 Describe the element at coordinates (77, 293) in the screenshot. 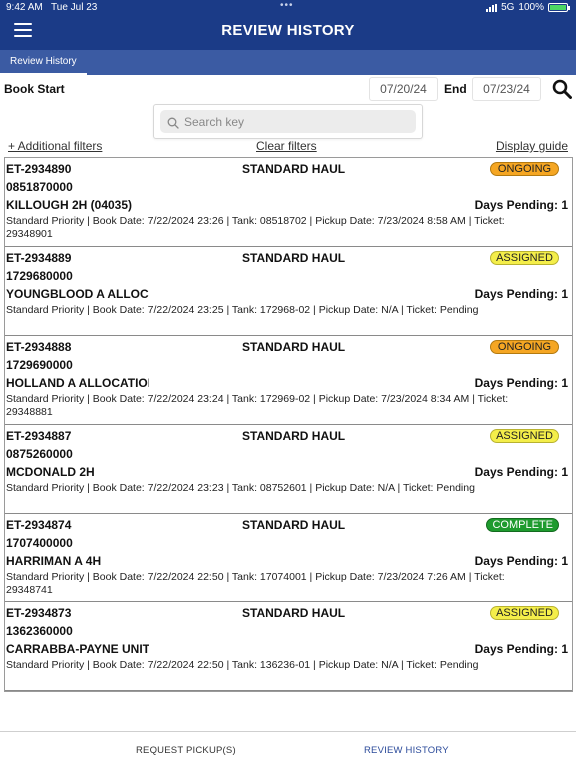

I see `well-name: YOUNGBLOOD A ALLOC 1` at that location.